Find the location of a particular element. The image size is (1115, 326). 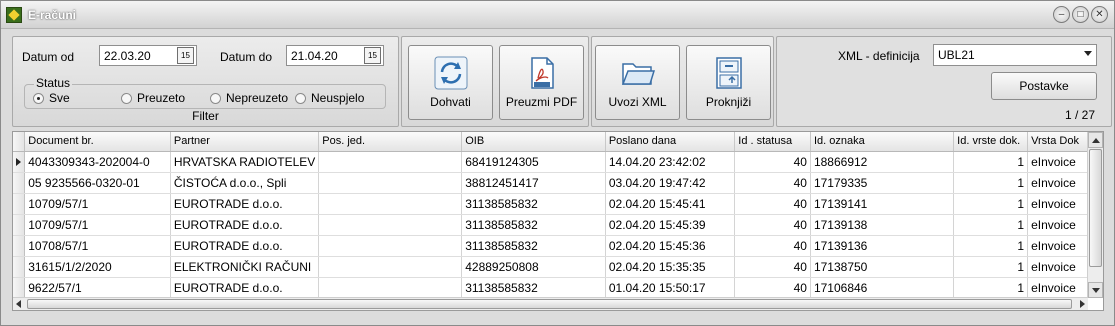

horizontal-scrollbar is located at coordinates (550, 303).